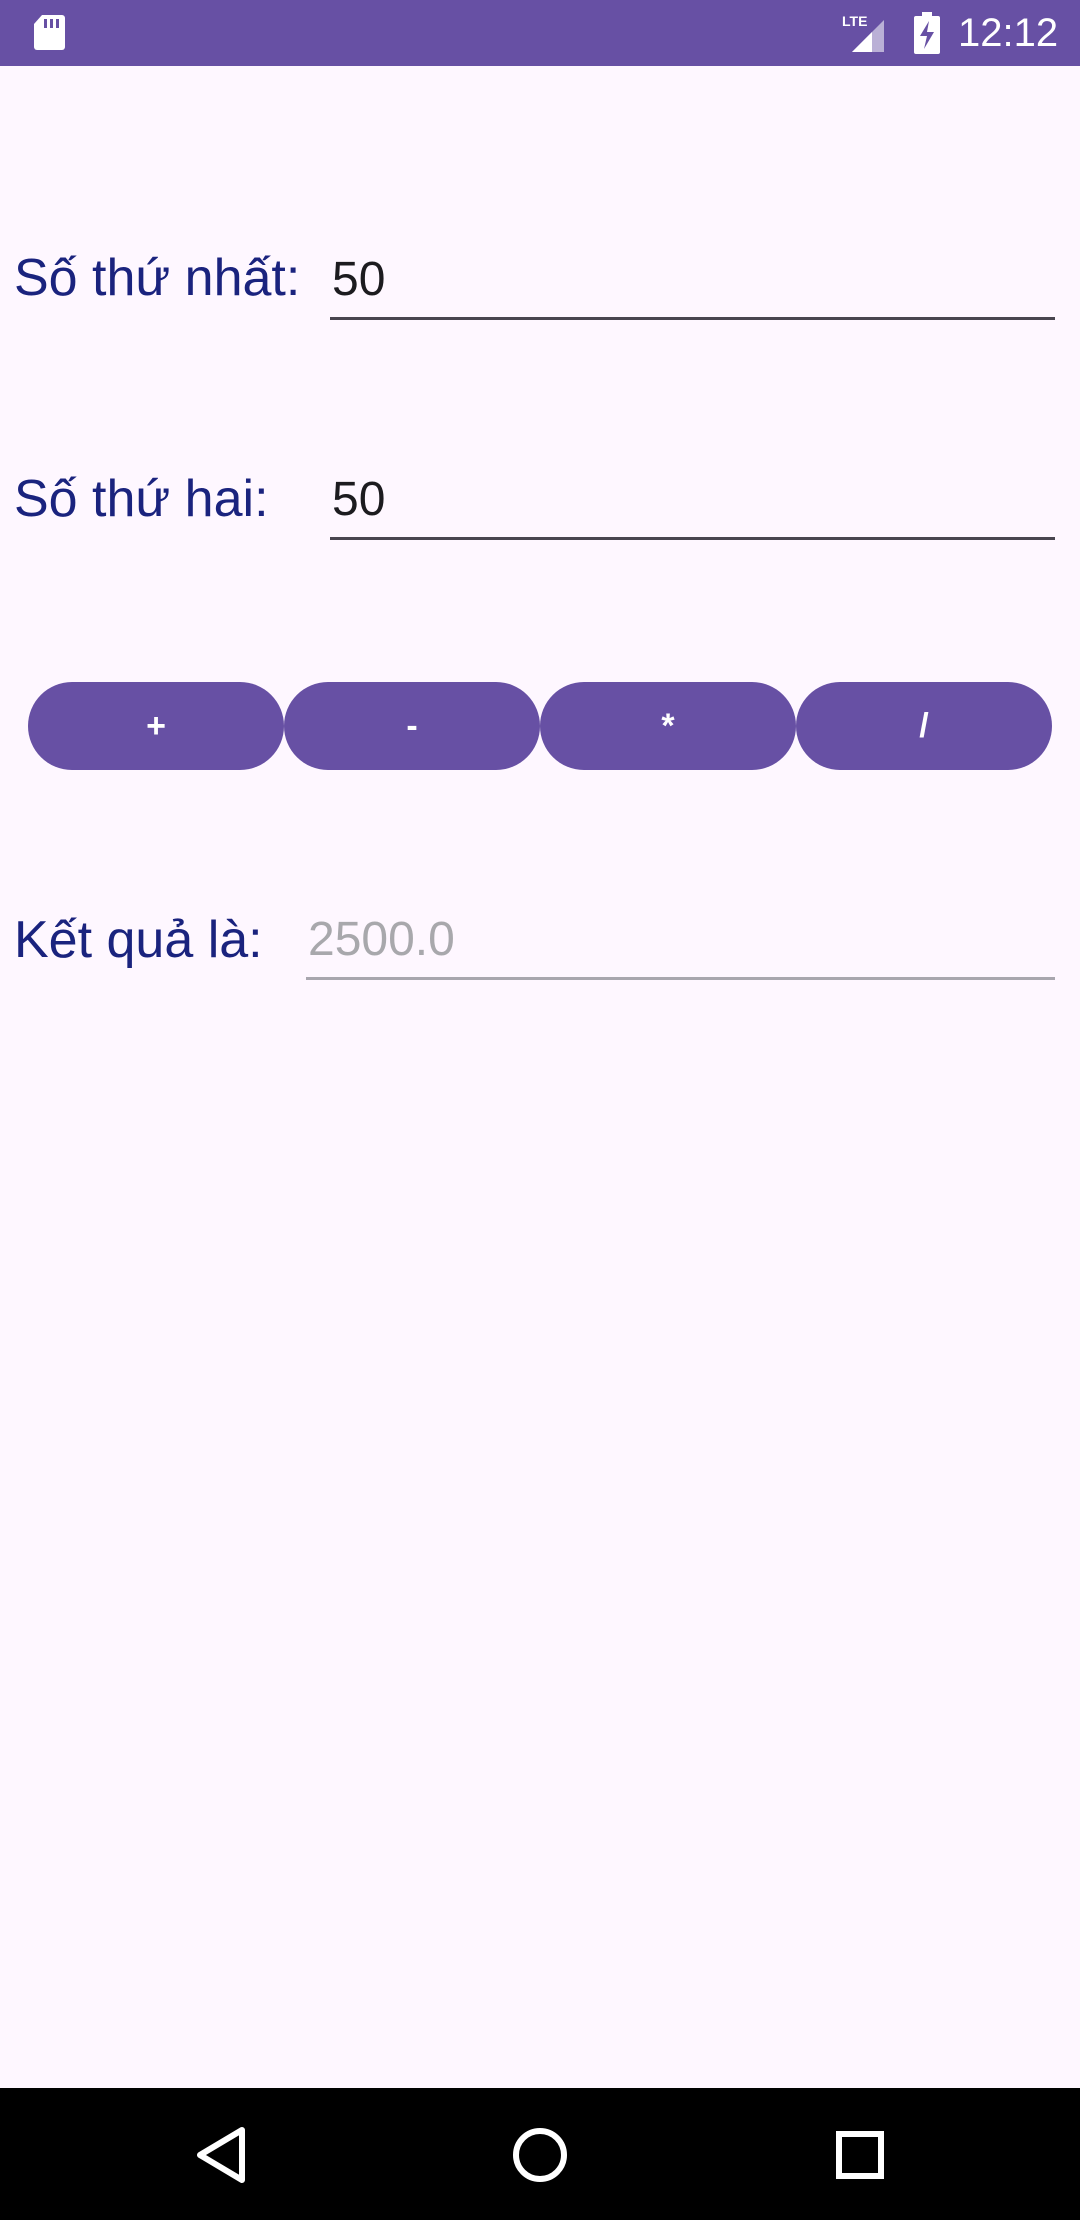 The width and height of the screenshot is (1080, 2220). What do you see at coordinates (680, 945) in the screenshot?
I see `result-field: 2500.0` at bounding box center [680, 945].